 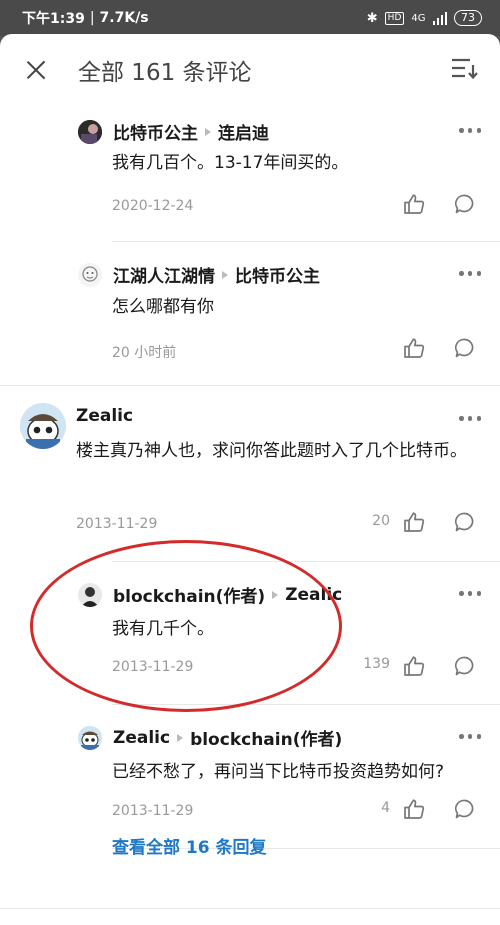 I want to click on status-bar: 下午1:39 | 7.7K/s ✱ HD 4G 73, so click(x=250, y=18).